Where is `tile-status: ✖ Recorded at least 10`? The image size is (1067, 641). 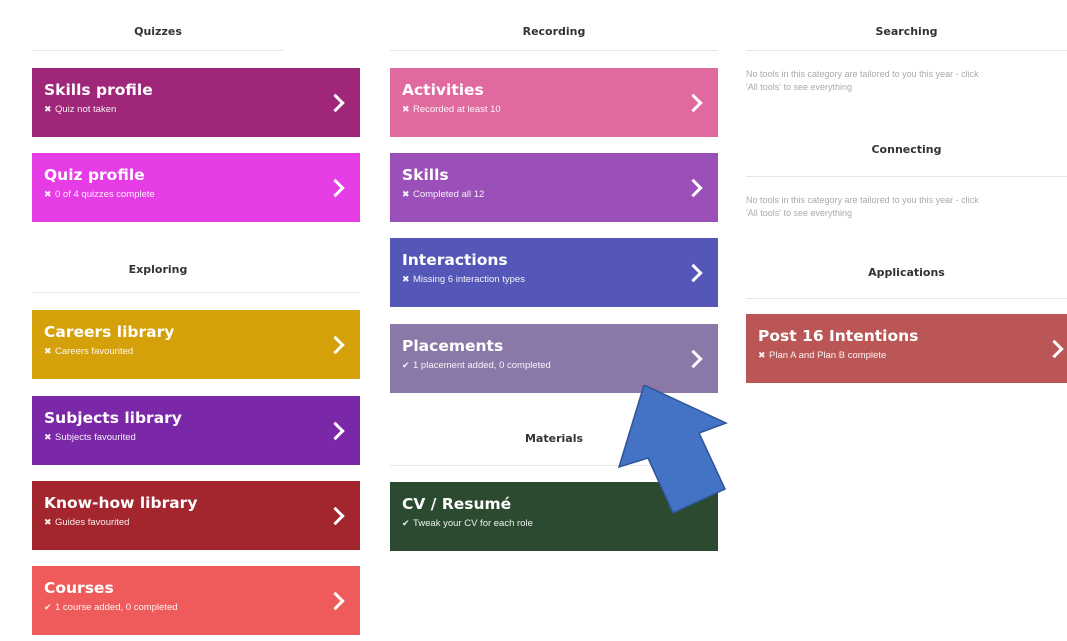 tile-status: ✖ Recorded at least 10 is located at coordinates (451, 109).